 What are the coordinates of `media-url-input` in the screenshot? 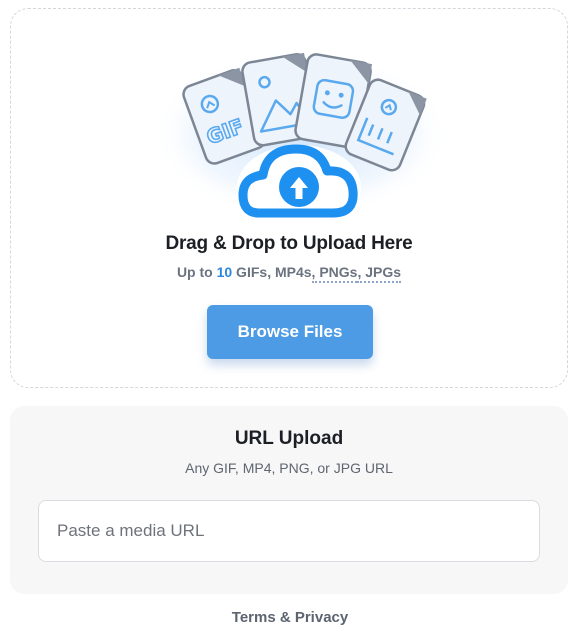 It's located at (289, 531).